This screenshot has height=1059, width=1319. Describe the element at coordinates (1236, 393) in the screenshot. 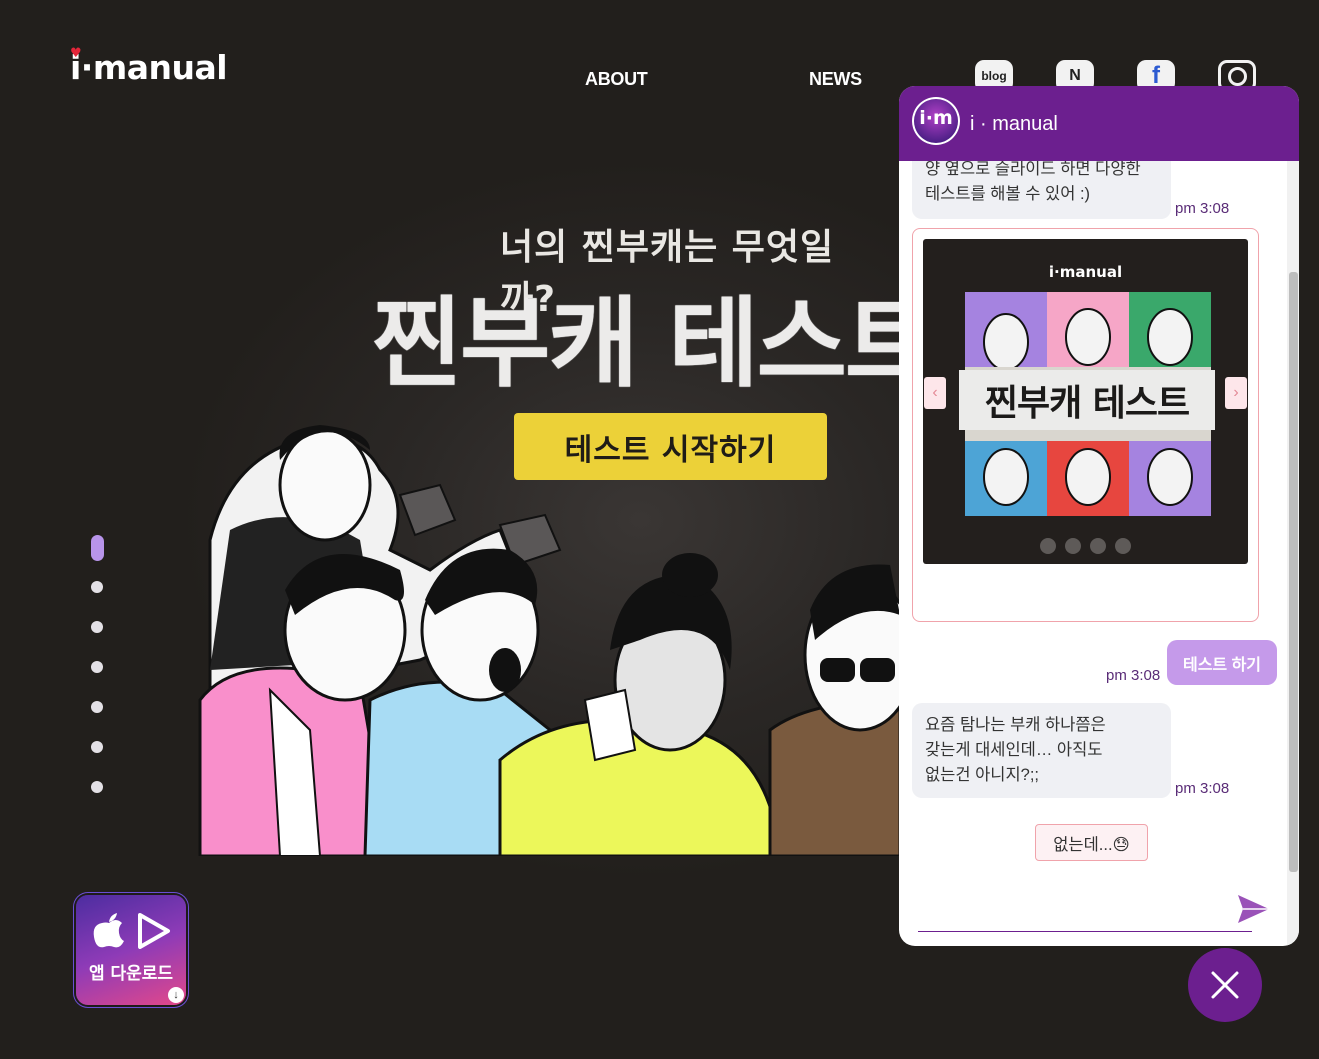

I see `carousel-next-icon: ›` at that location.